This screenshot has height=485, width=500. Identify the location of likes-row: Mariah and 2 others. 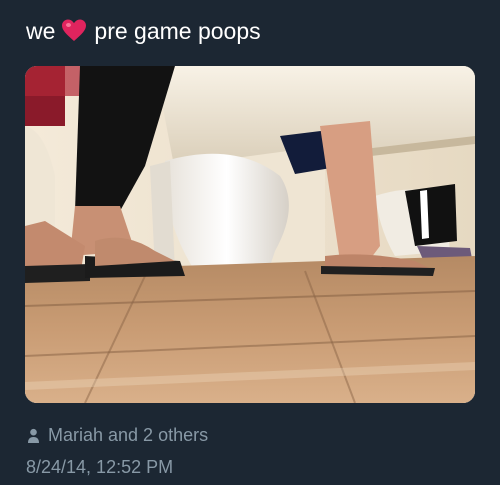
(117, 435).